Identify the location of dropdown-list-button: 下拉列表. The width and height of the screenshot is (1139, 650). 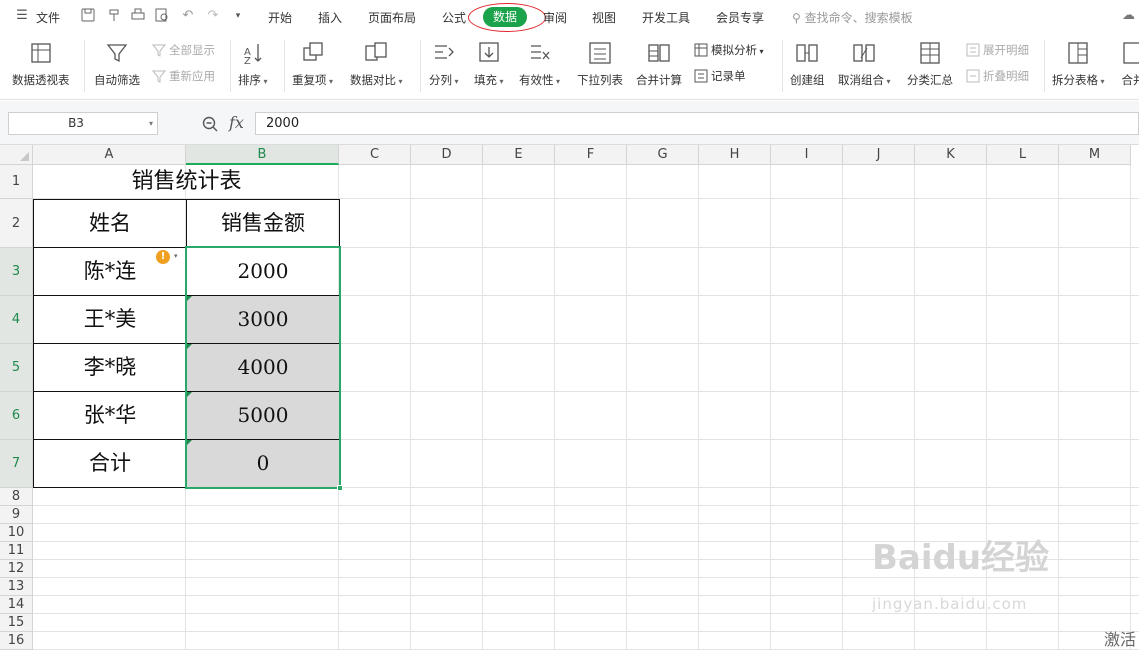
(600, 64).